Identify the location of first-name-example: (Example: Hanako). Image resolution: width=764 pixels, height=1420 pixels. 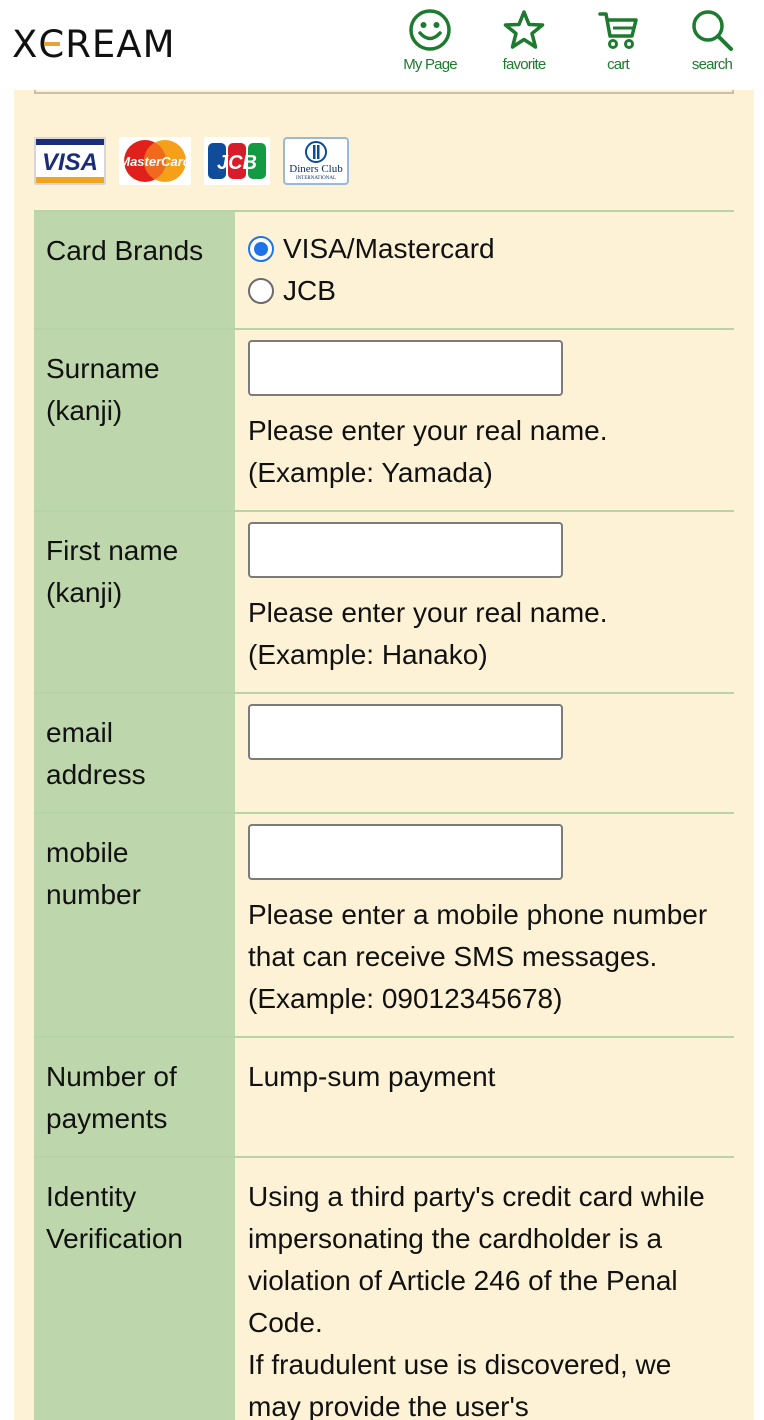
(368, 654).